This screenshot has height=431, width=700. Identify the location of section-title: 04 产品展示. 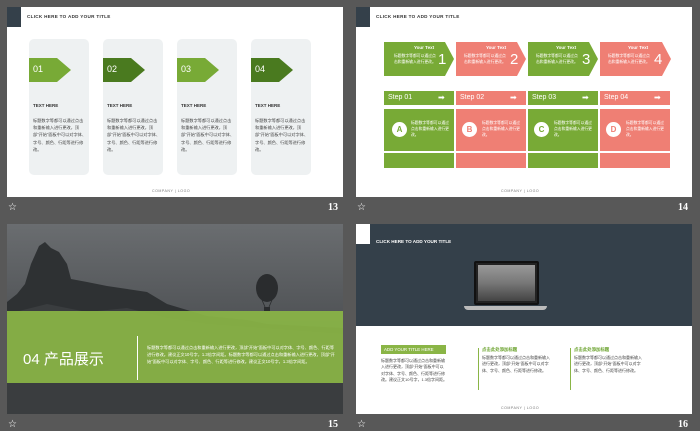
(63, 359).